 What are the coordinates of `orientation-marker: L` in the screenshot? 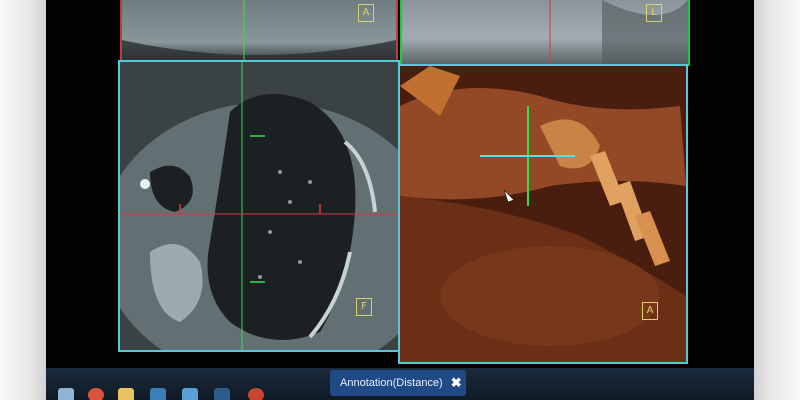 It's located at (654, 13).